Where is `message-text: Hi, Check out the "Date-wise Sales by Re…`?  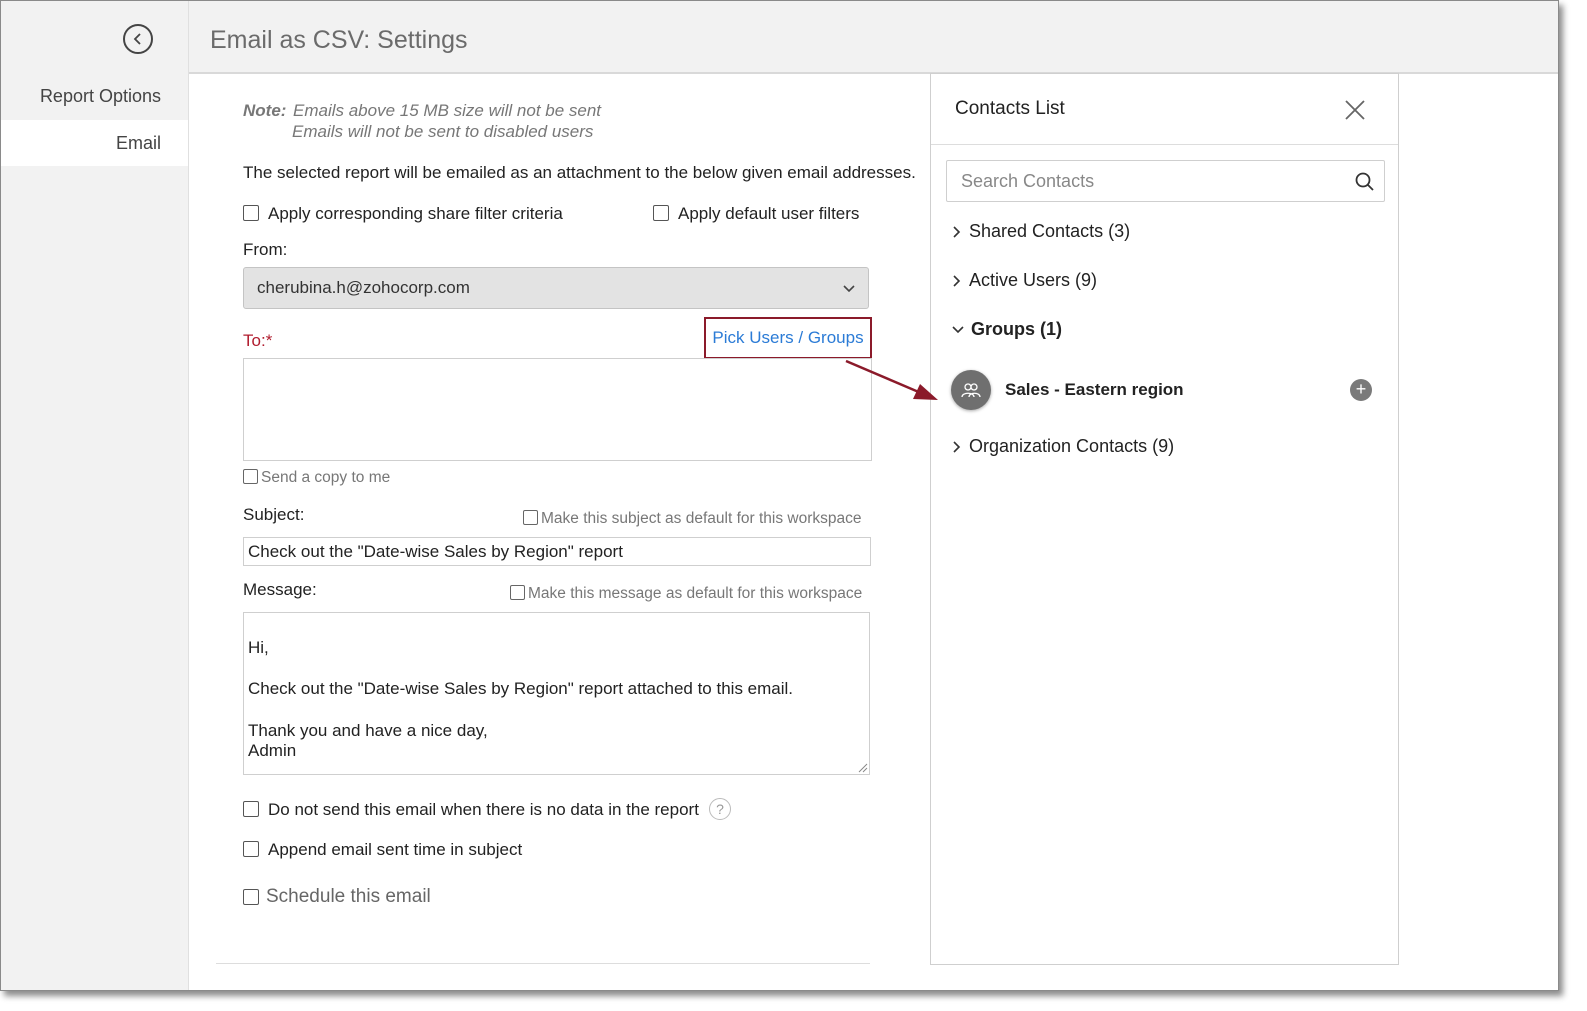 message-text: Hi, Check out the "Date-wise Sales by Re… is located at coordinates (521, 699).